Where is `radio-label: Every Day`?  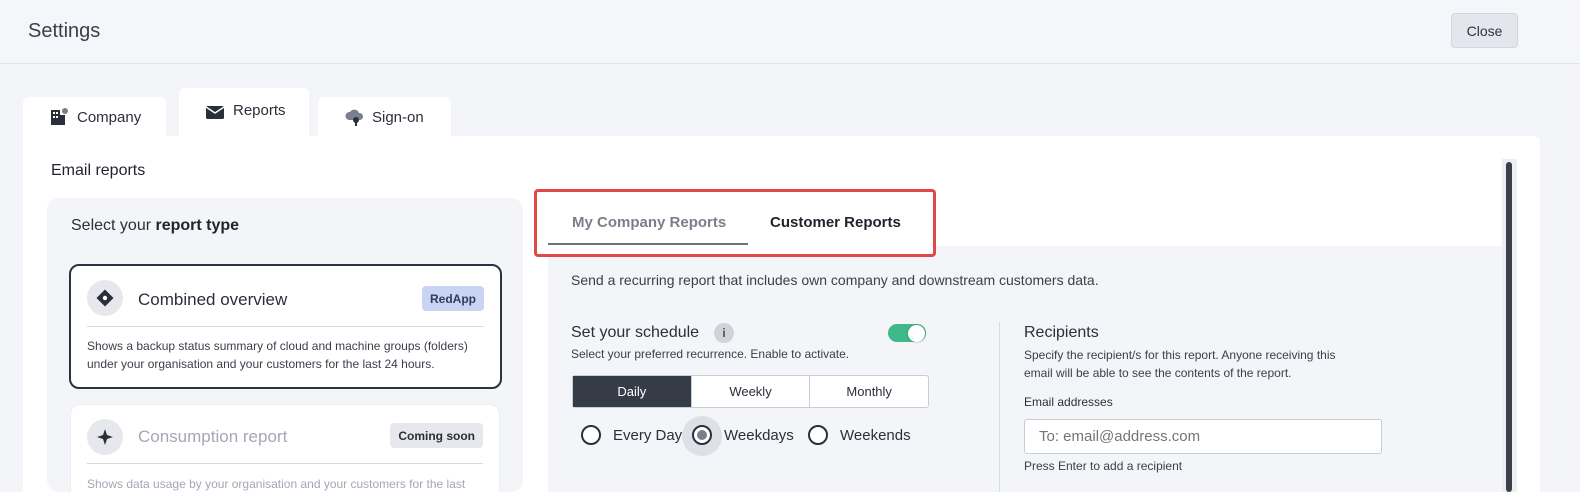 radio-label: Every Day is located at coordinates (648, 435).